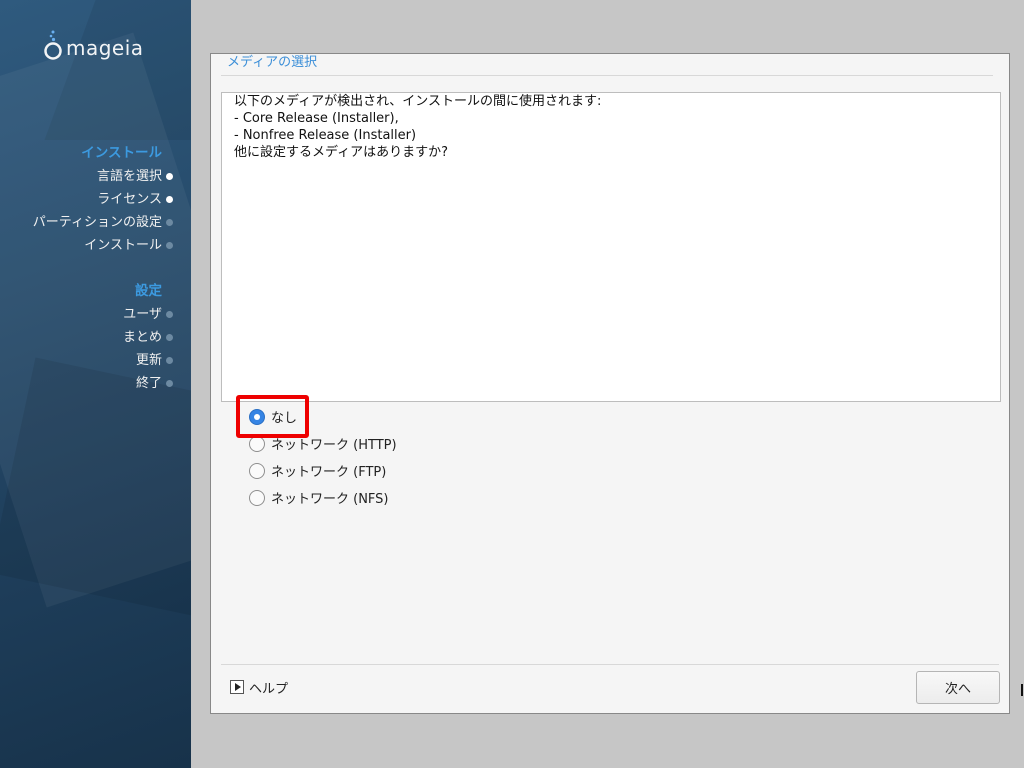 The image size is (1024, 768). Describe the element at coordinates (323, 416) in the screenshot. I see `radio-option-none: なし` at that location.